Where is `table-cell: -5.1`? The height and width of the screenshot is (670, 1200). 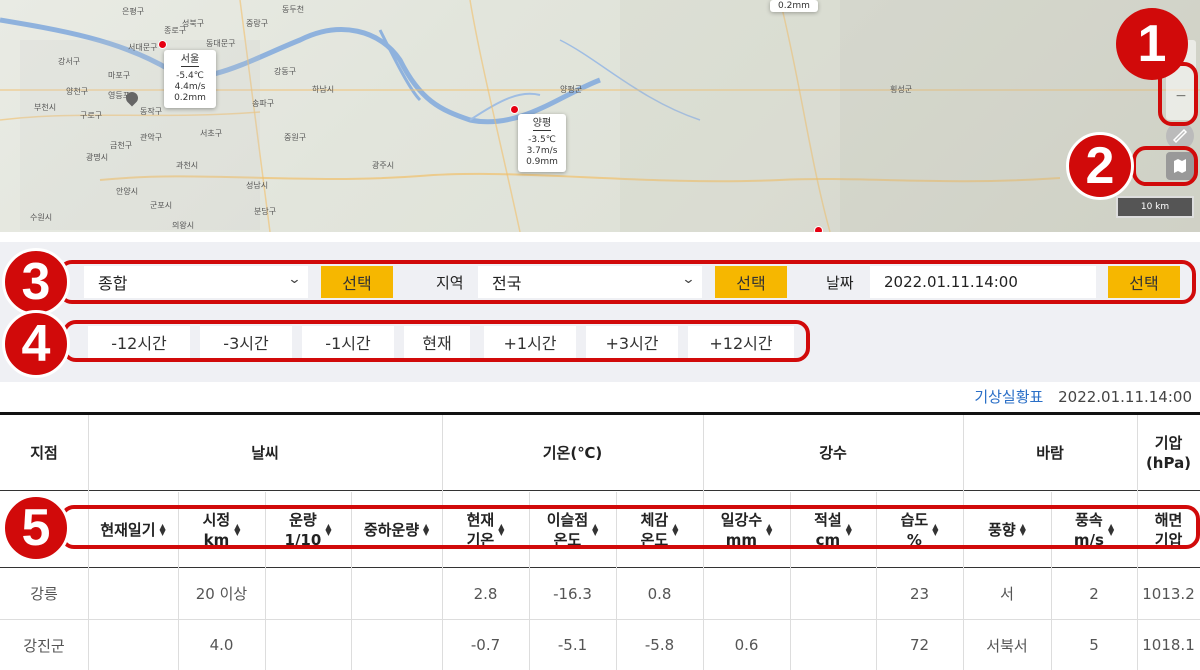
table-cell: -5.1 is located at coordinates (572, 645).